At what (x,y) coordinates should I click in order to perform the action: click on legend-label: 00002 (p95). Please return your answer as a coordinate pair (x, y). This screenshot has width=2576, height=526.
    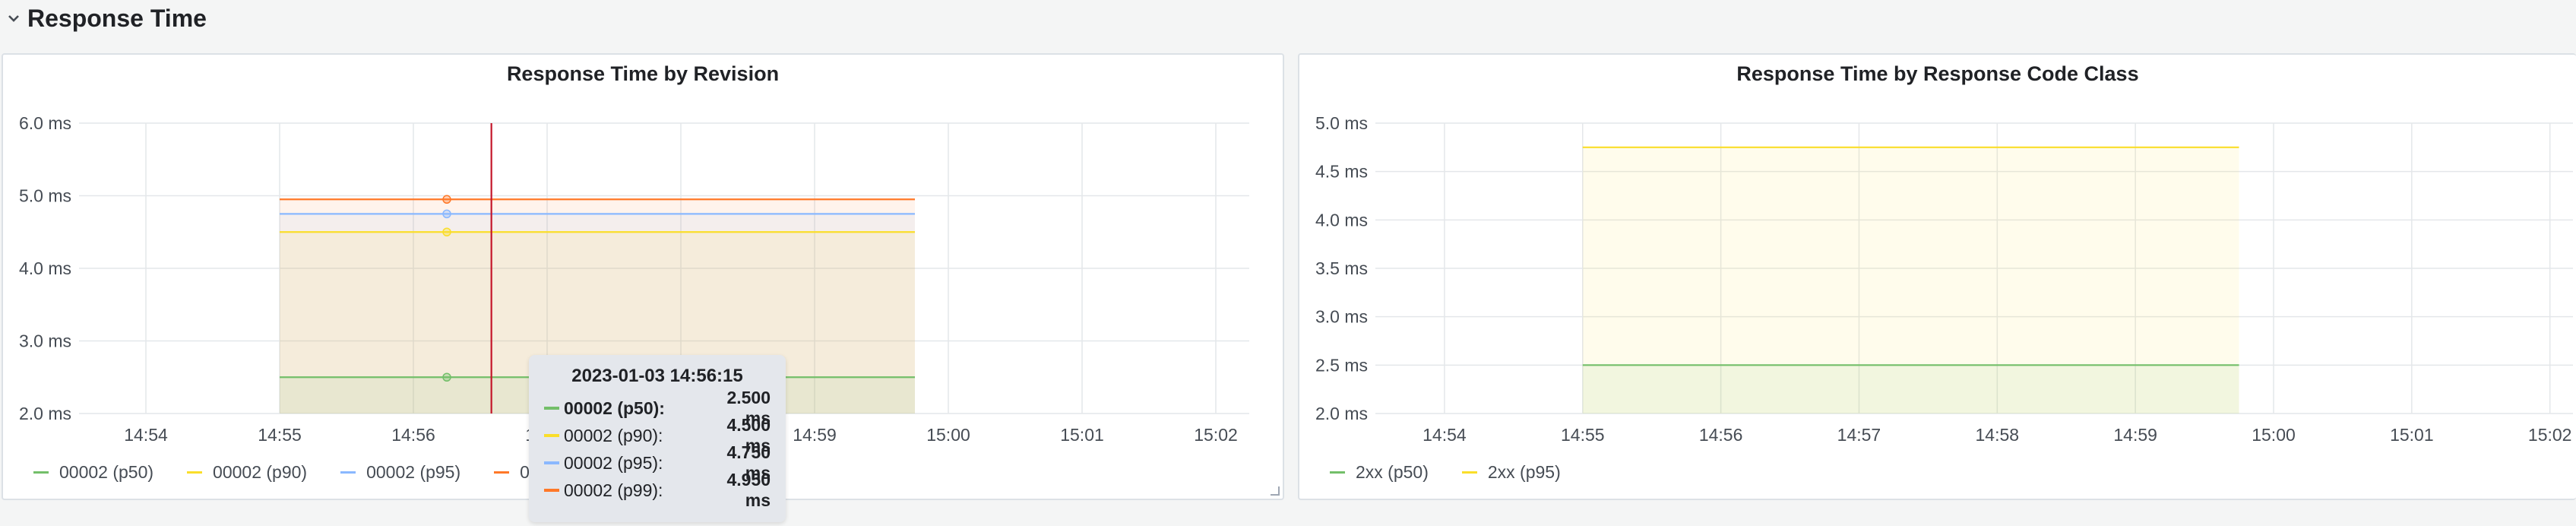
    Looking at the image, I should click on (414, 472).